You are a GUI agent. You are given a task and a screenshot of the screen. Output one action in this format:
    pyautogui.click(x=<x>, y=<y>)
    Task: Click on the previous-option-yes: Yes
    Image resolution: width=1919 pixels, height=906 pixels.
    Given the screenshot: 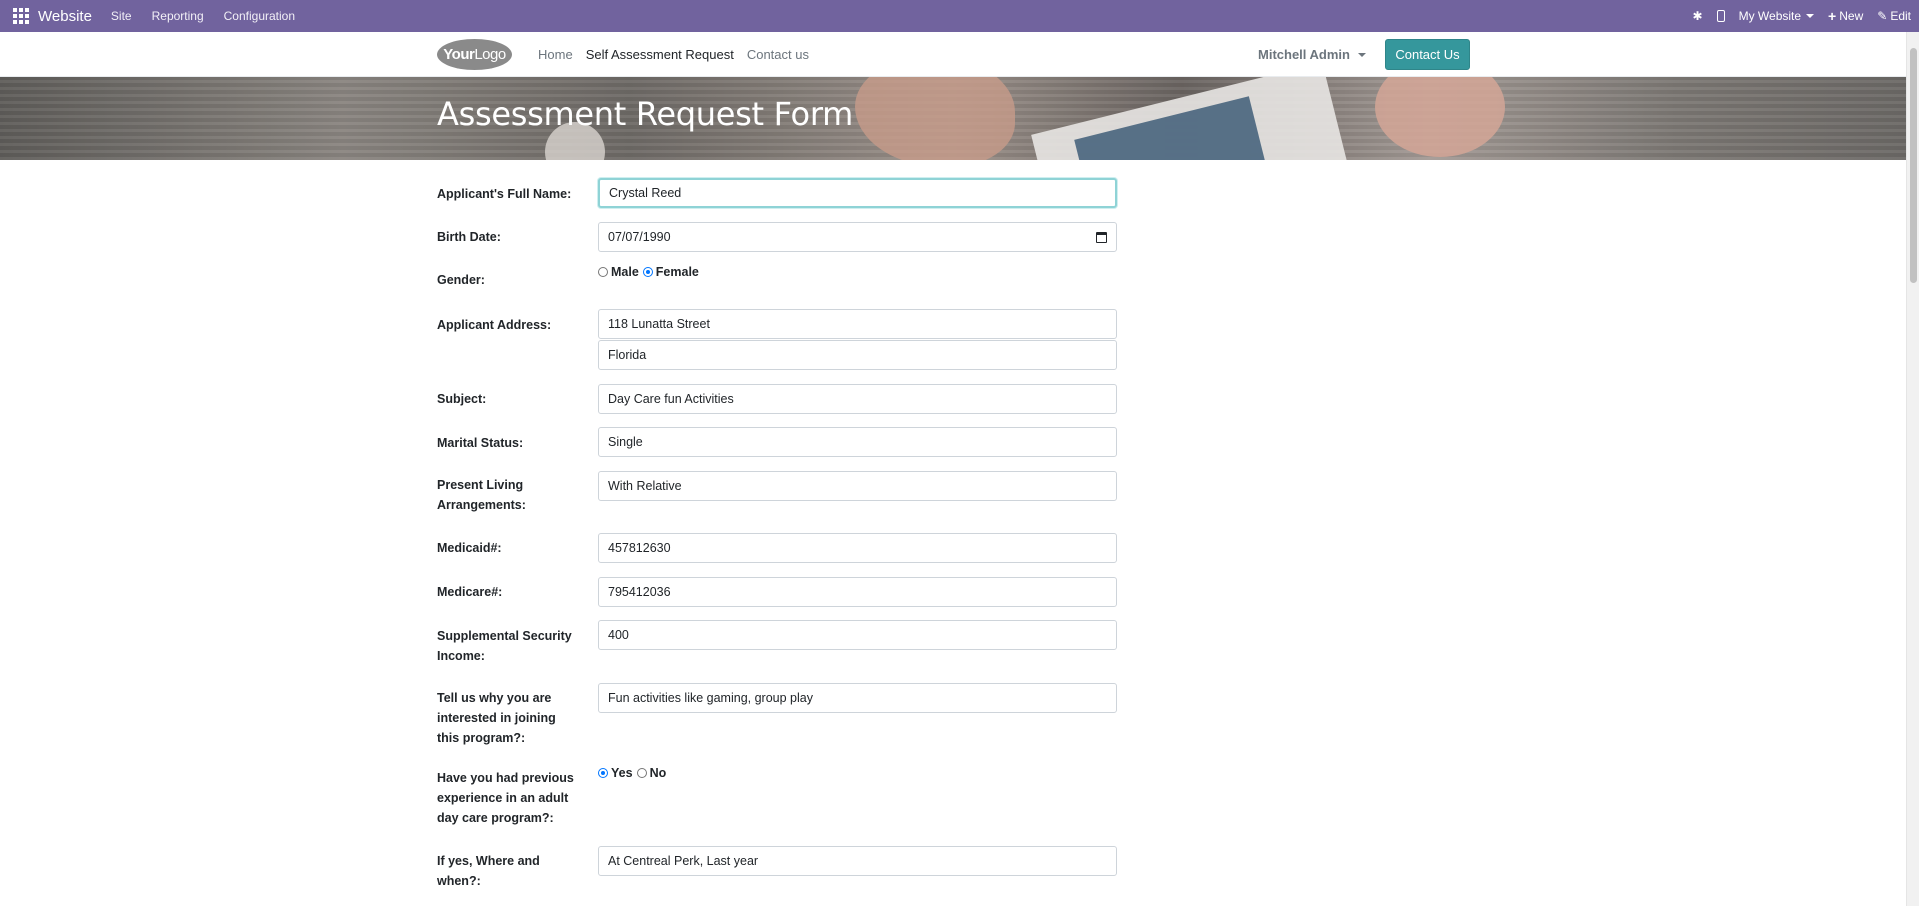 What is the action you would take?
    pyautogui.click(x=615, y=773)
    